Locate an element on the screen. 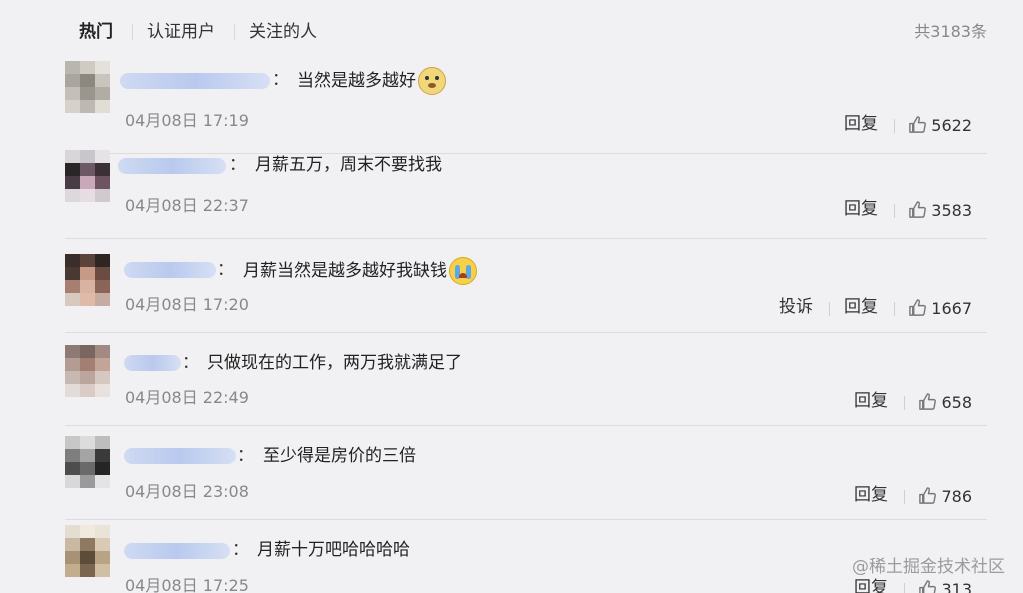  like-button: 3583 is located at coordinates (940, 211).